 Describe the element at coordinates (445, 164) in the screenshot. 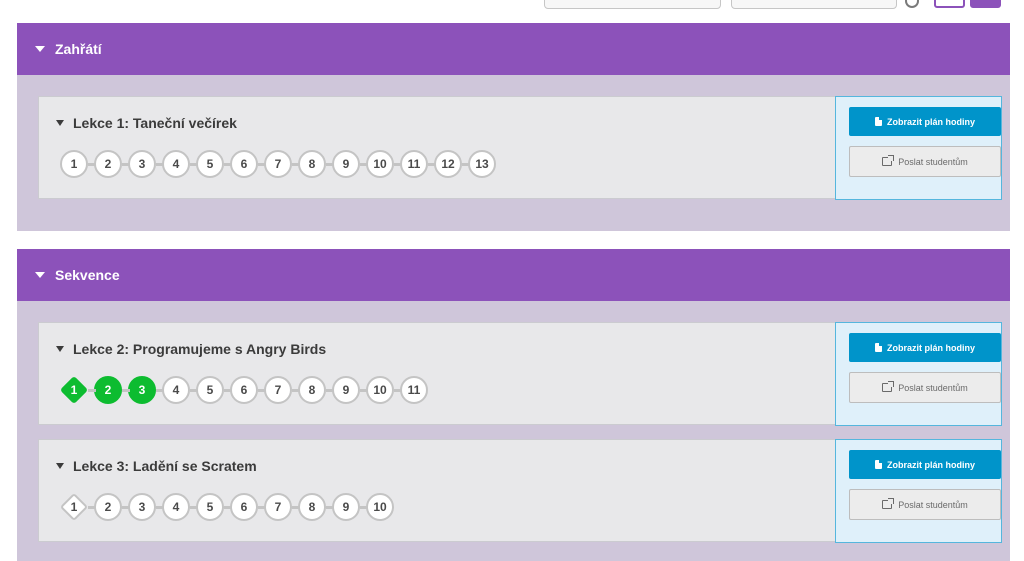

I see `level-bubble: 12` at that location.